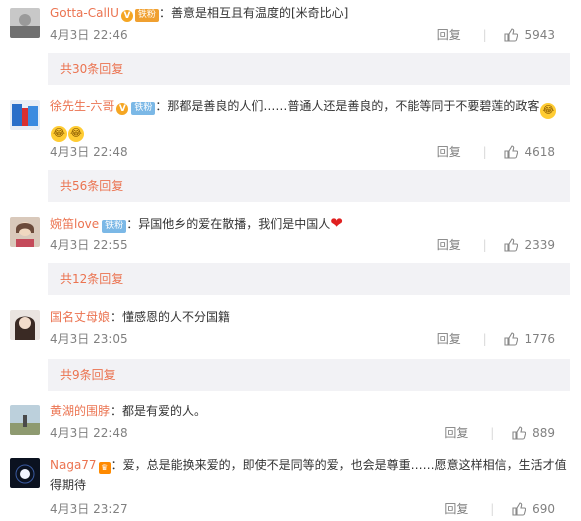  I want to click on comment-actions: 回复 | 889, so click(499, 433).